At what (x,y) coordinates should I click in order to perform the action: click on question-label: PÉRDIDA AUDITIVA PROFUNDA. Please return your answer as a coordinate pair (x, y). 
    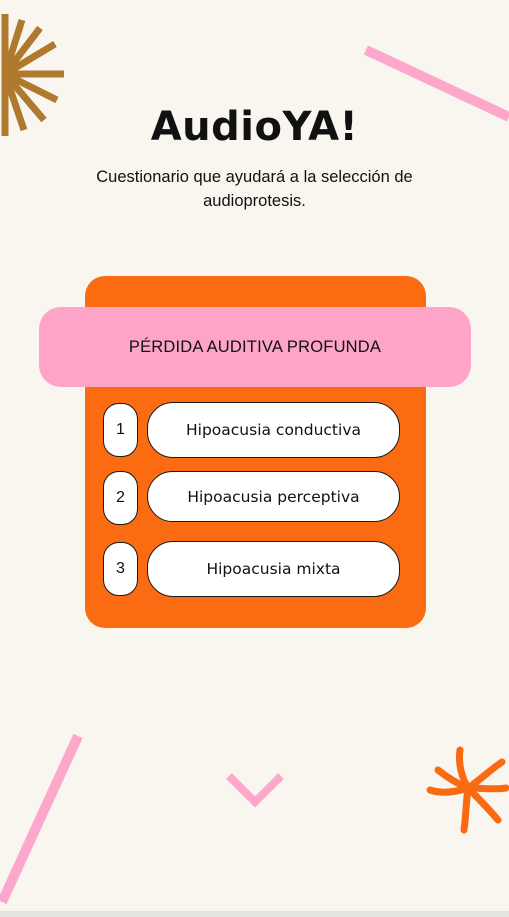
    Looking at the image, I should click on (255, 346).